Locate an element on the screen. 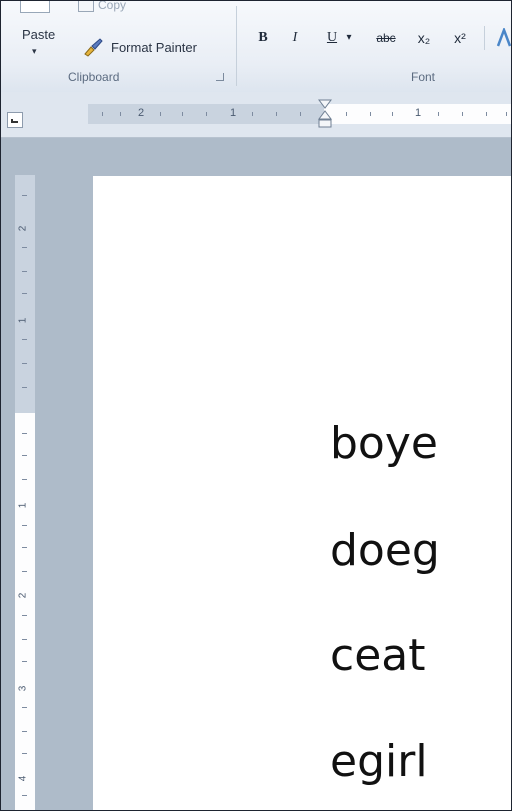 The width and height of the screenshot is (512, 811). horizontal-ruler: 2 1 1 is located at coordinates (300, 114).